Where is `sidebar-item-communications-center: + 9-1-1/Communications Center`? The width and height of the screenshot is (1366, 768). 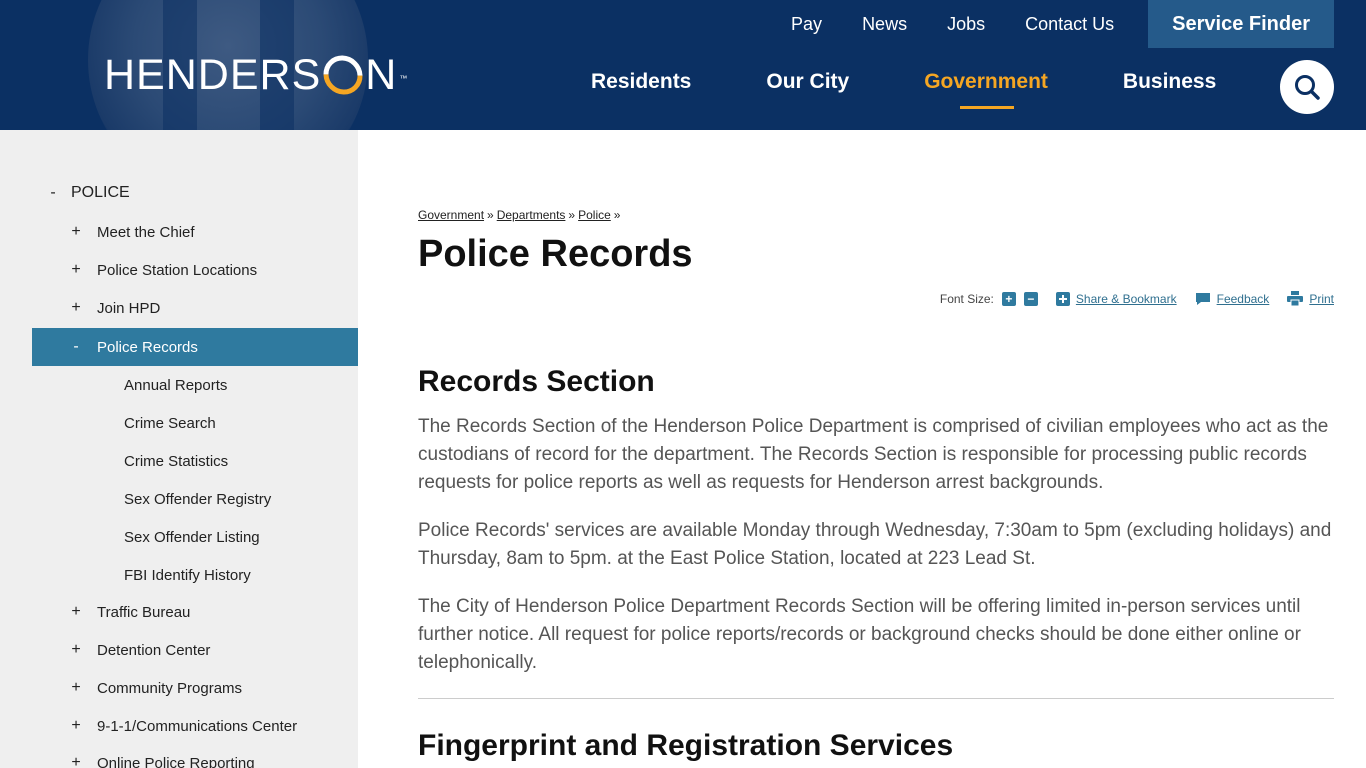
sidebar-item-communications-center: + 9-1-1/Communications Center is located at coordinates (195, 726).